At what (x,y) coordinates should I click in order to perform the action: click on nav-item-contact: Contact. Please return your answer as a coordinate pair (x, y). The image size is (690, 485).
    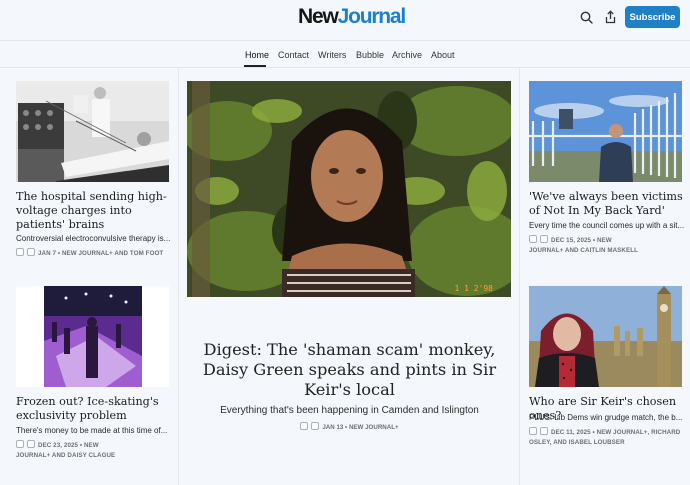
    Looking at the image, I should click on (293, 55).